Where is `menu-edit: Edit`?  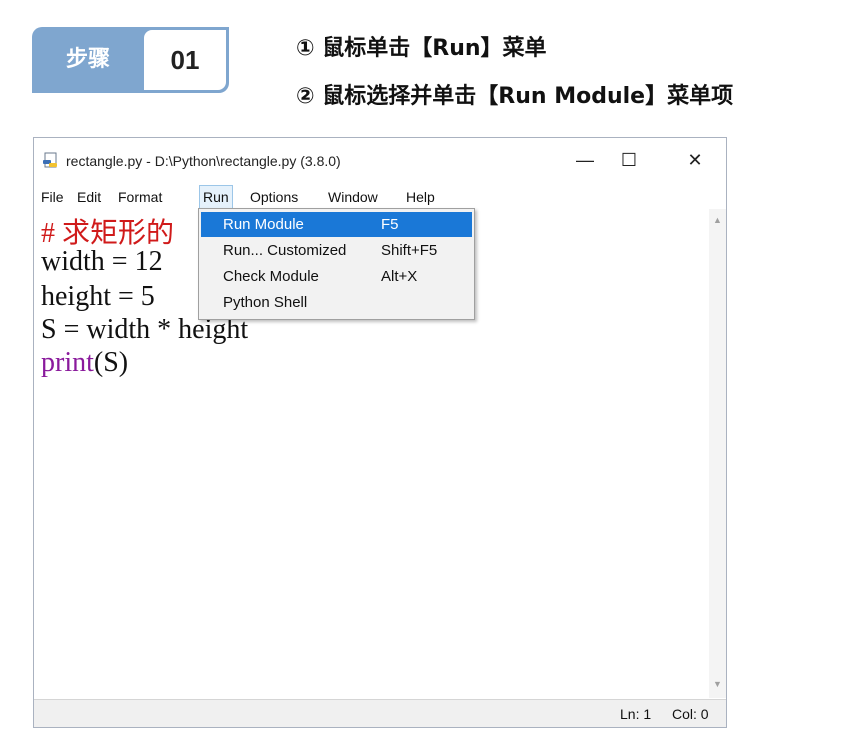
menu-edit: Edit is located at coordinates (89, 197).